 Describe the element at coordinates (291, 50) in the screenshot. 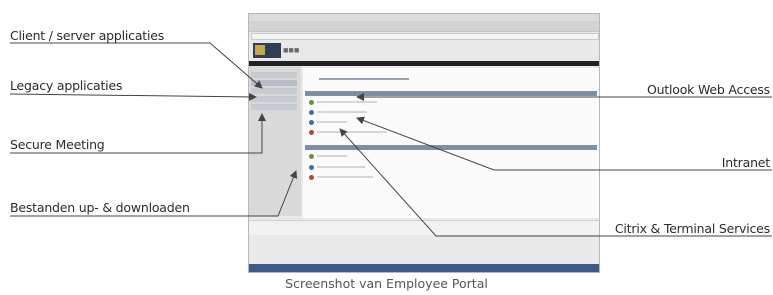

I see `portal-brand-mark: ■■■` at that location.